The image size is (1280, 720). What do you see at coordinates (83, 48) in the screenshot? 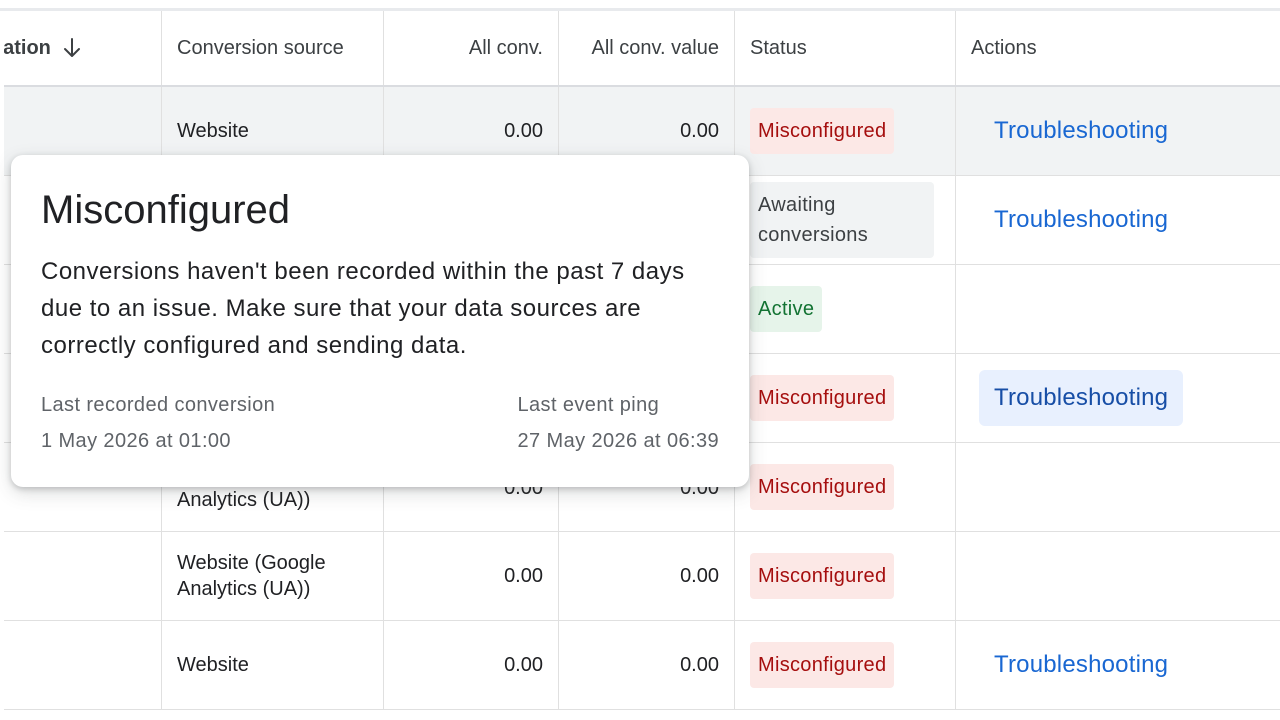
I see `header-optimisation: sation` at bounding box center [83, 48].